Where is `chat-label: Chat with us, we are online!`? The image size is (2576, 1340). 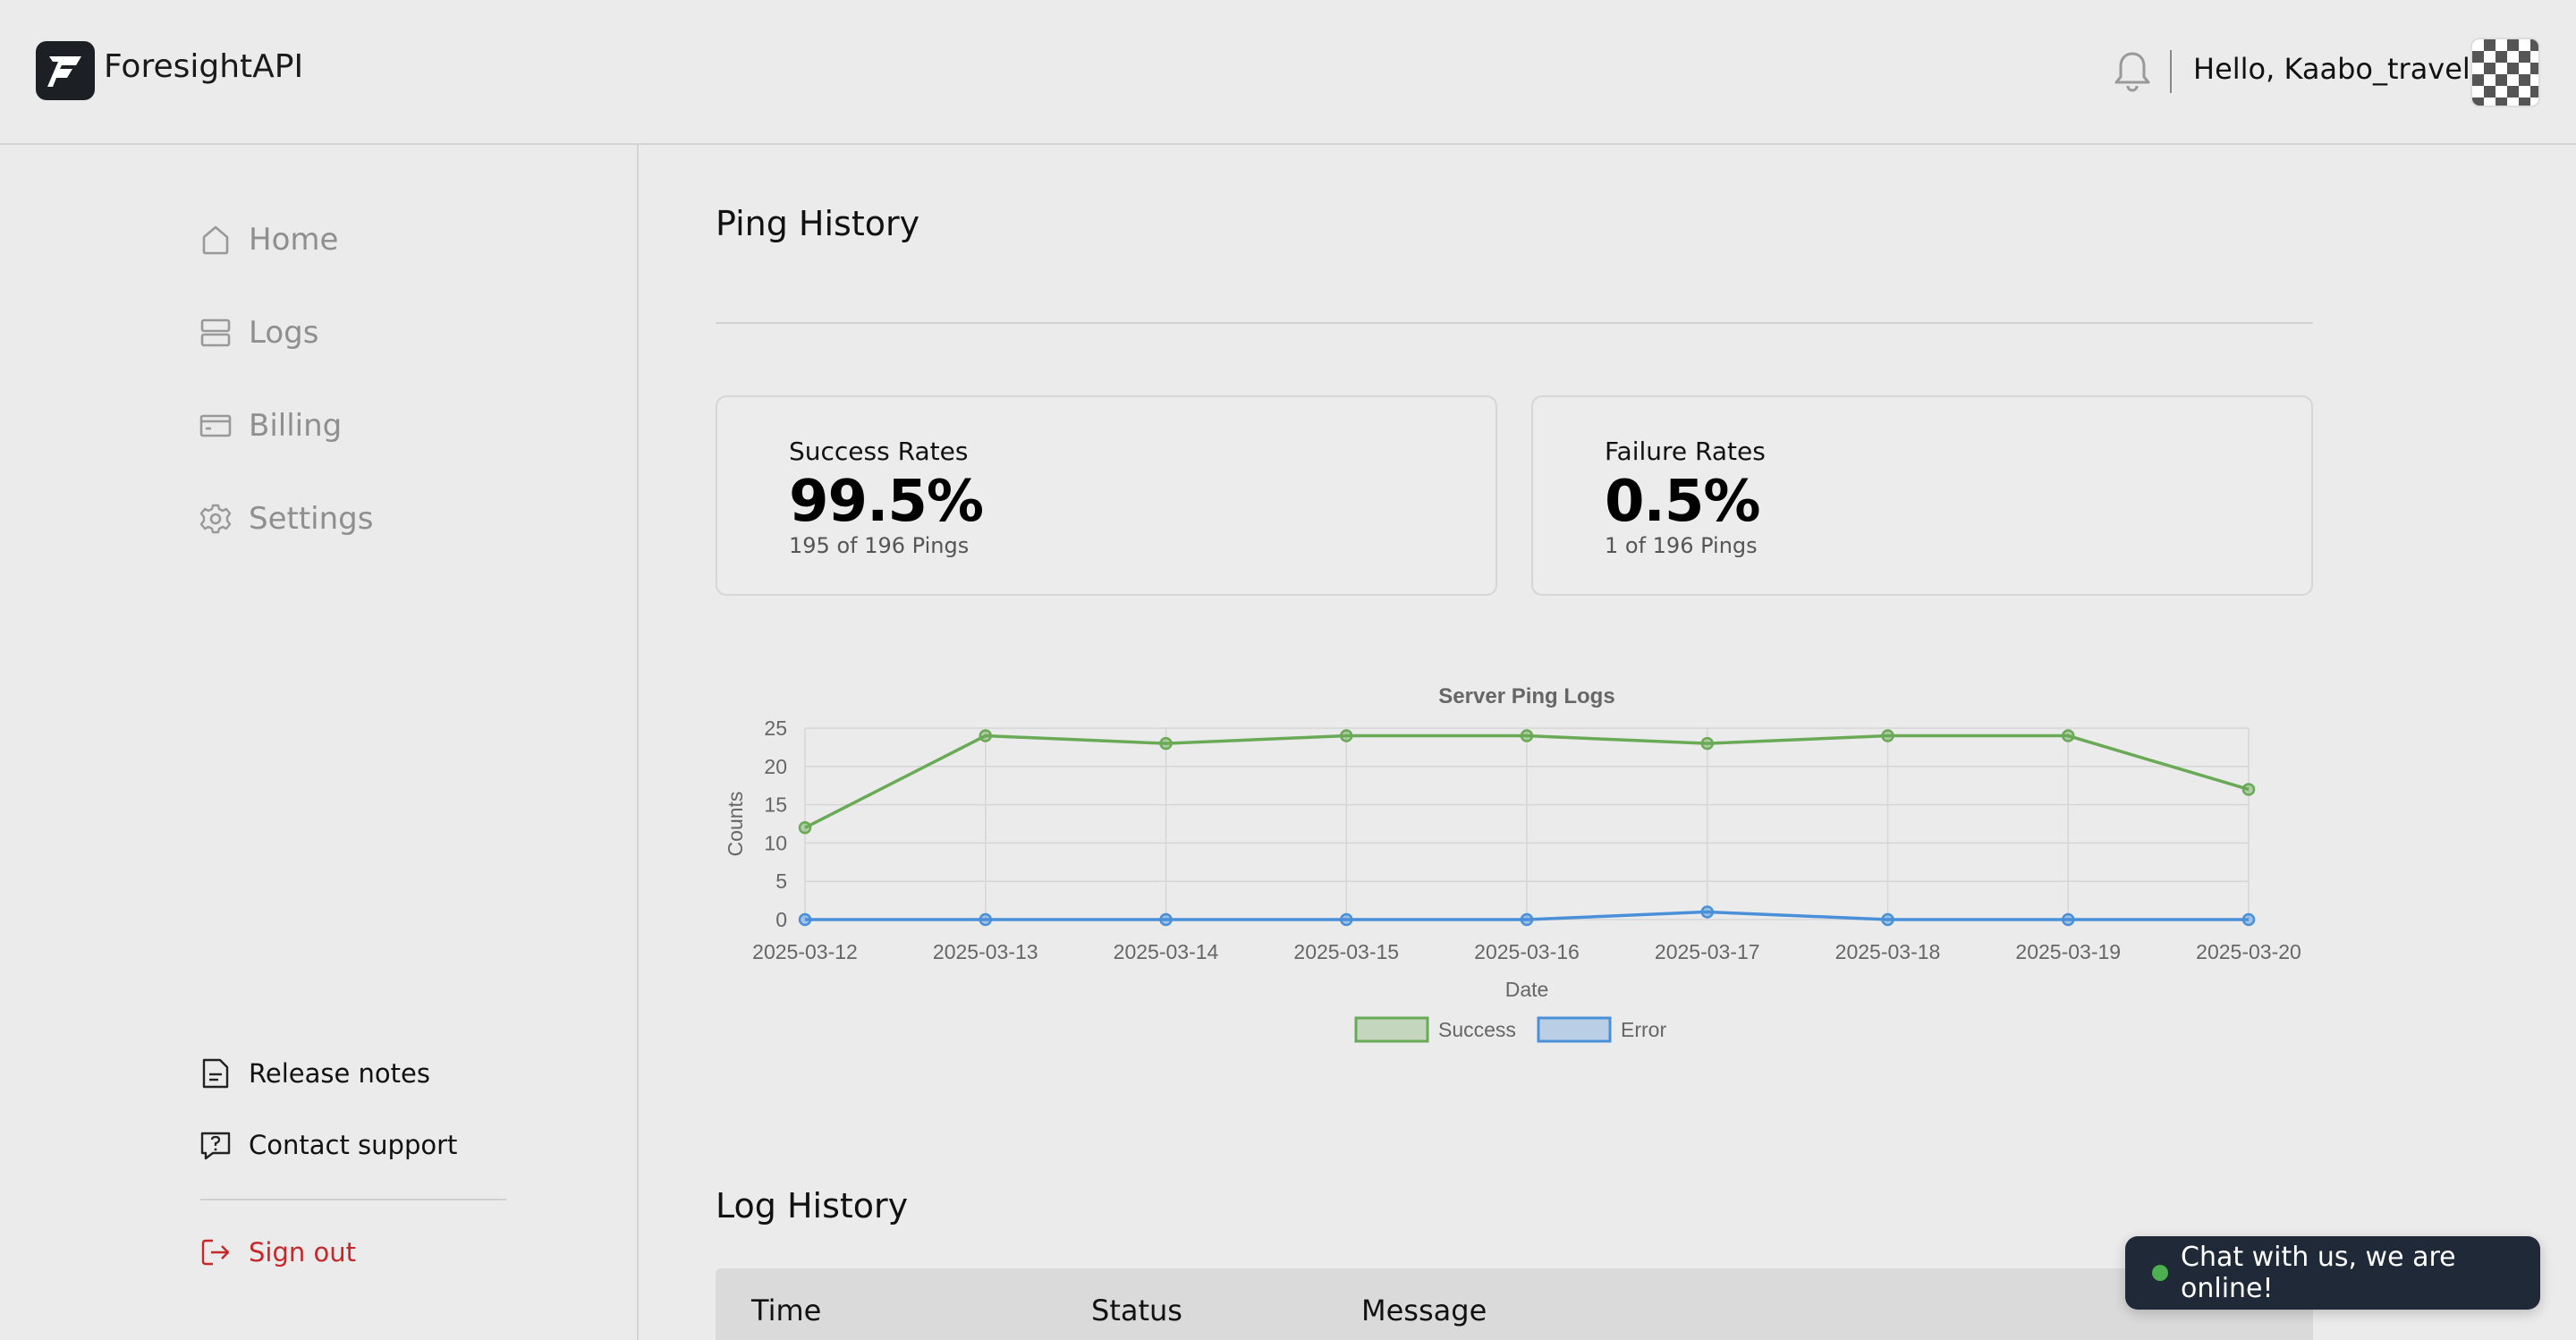 chat-label: Chat with us, we are online! is located at coordinates (2318, 1273).